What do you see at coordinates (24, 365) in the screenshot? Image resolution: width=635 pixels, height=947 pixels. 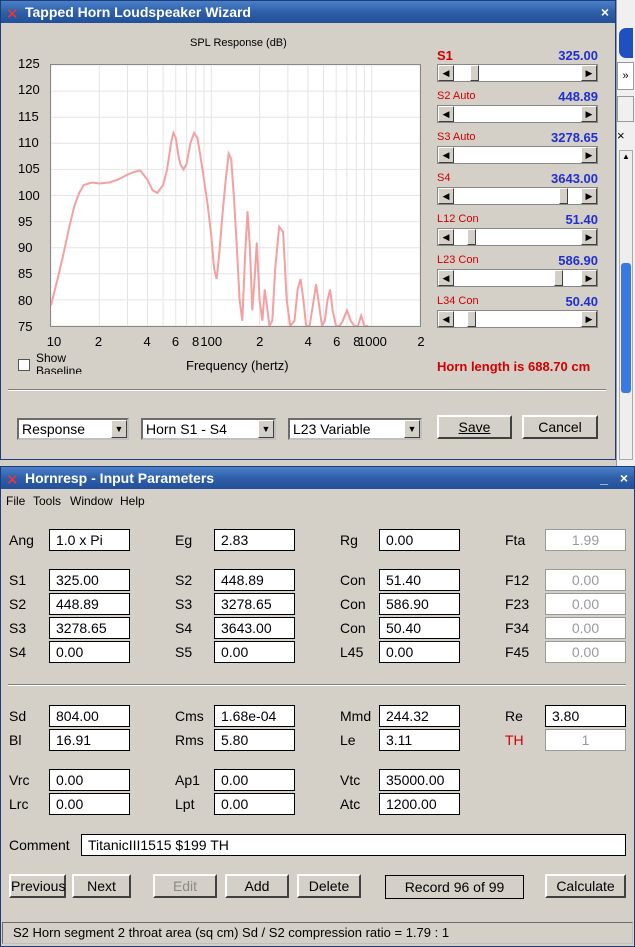 I see `show-baseline-checkbox` at bounding box center [24, 365].